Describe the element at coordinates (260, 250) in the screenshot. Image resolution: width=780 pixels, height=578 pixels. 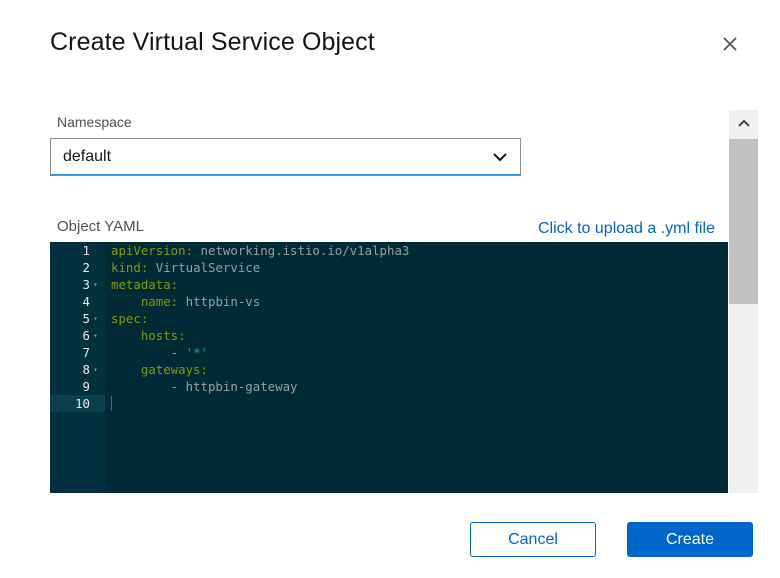
I see `code-text: apiVersion: networking.istio.io/v1alpha3` at that location.